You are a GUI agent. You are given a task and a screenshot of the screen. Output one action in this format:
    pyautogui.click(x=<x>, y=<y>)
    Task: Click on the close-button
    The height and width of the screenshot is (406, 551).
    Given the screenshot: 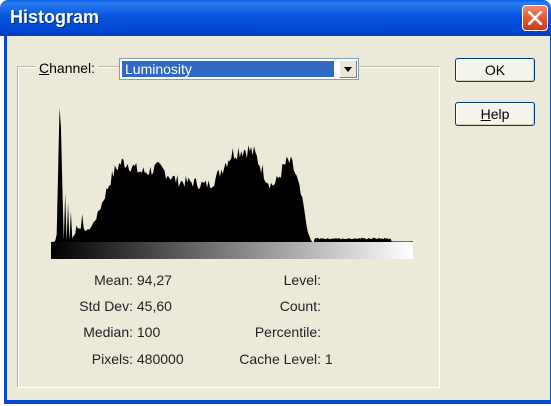 What is the action you would take?
    pyautogui.click(x=535, y=18)
    